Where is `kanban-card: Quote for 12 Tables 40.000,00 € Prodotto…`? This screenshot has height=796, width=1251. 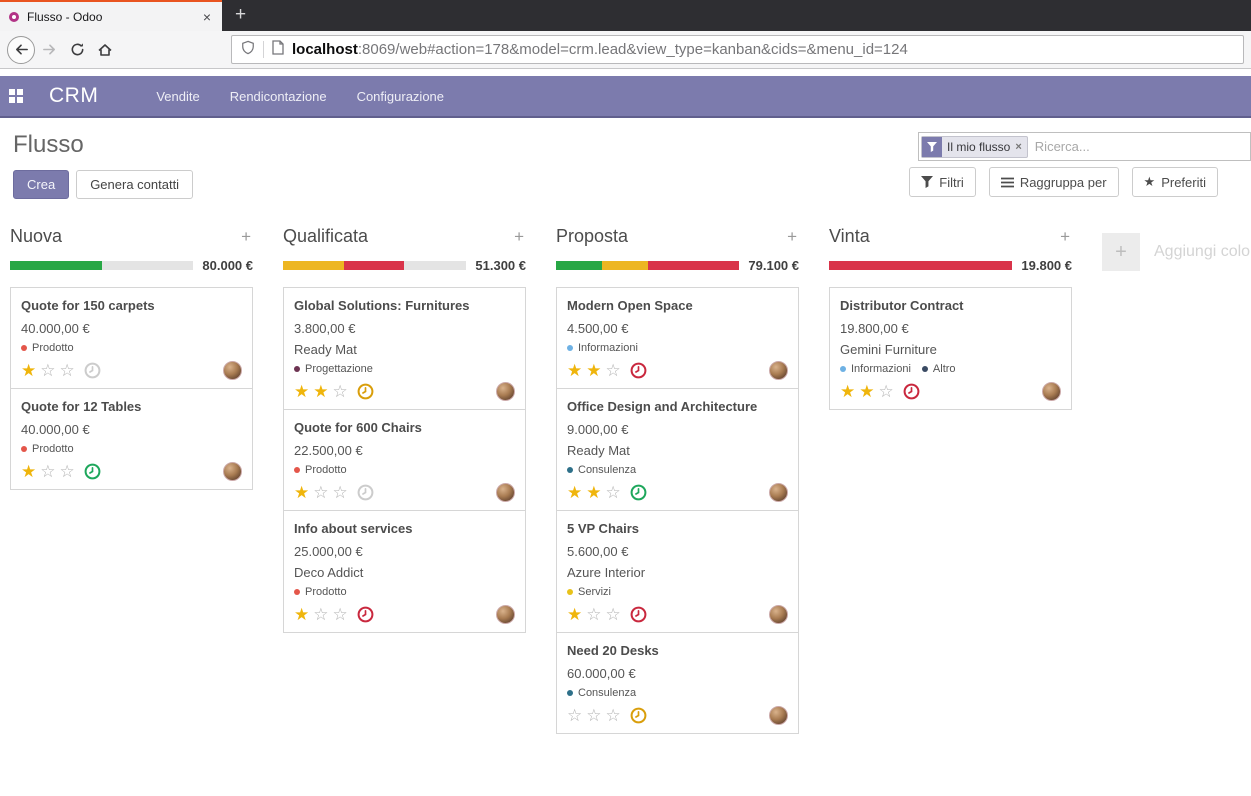 kanban-card: Quote for 12 Tables 40.000,00 € Prodotto… is located at coordinates (131, 439).